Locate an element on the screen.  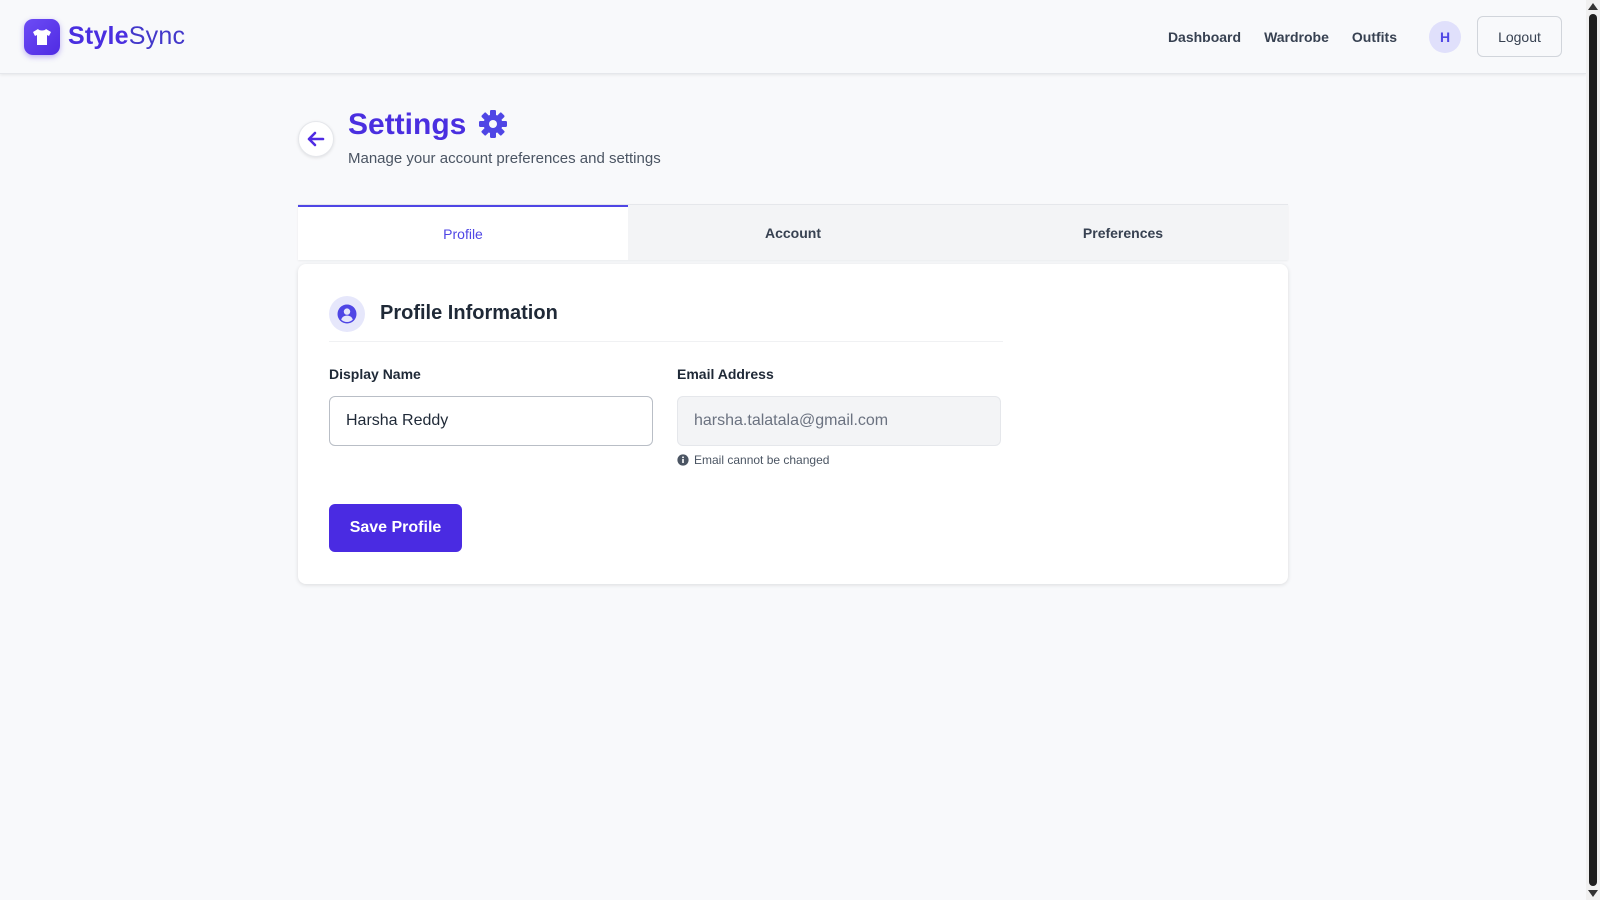
tshirt-icon is located at coordinates (42, 36).